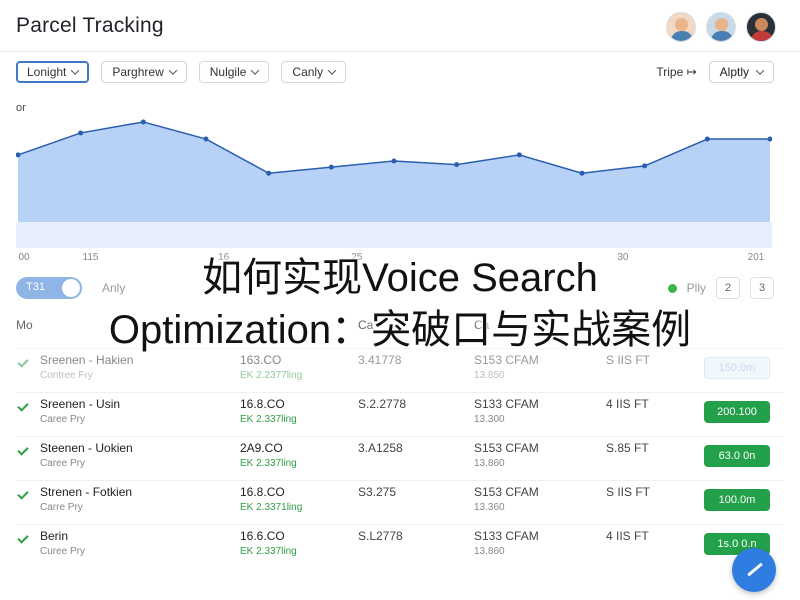 This screenshot has width=800, height=600. I want to click on filter-bar: Lonight Parghrew Nulgile Canly, so click(181, 72).